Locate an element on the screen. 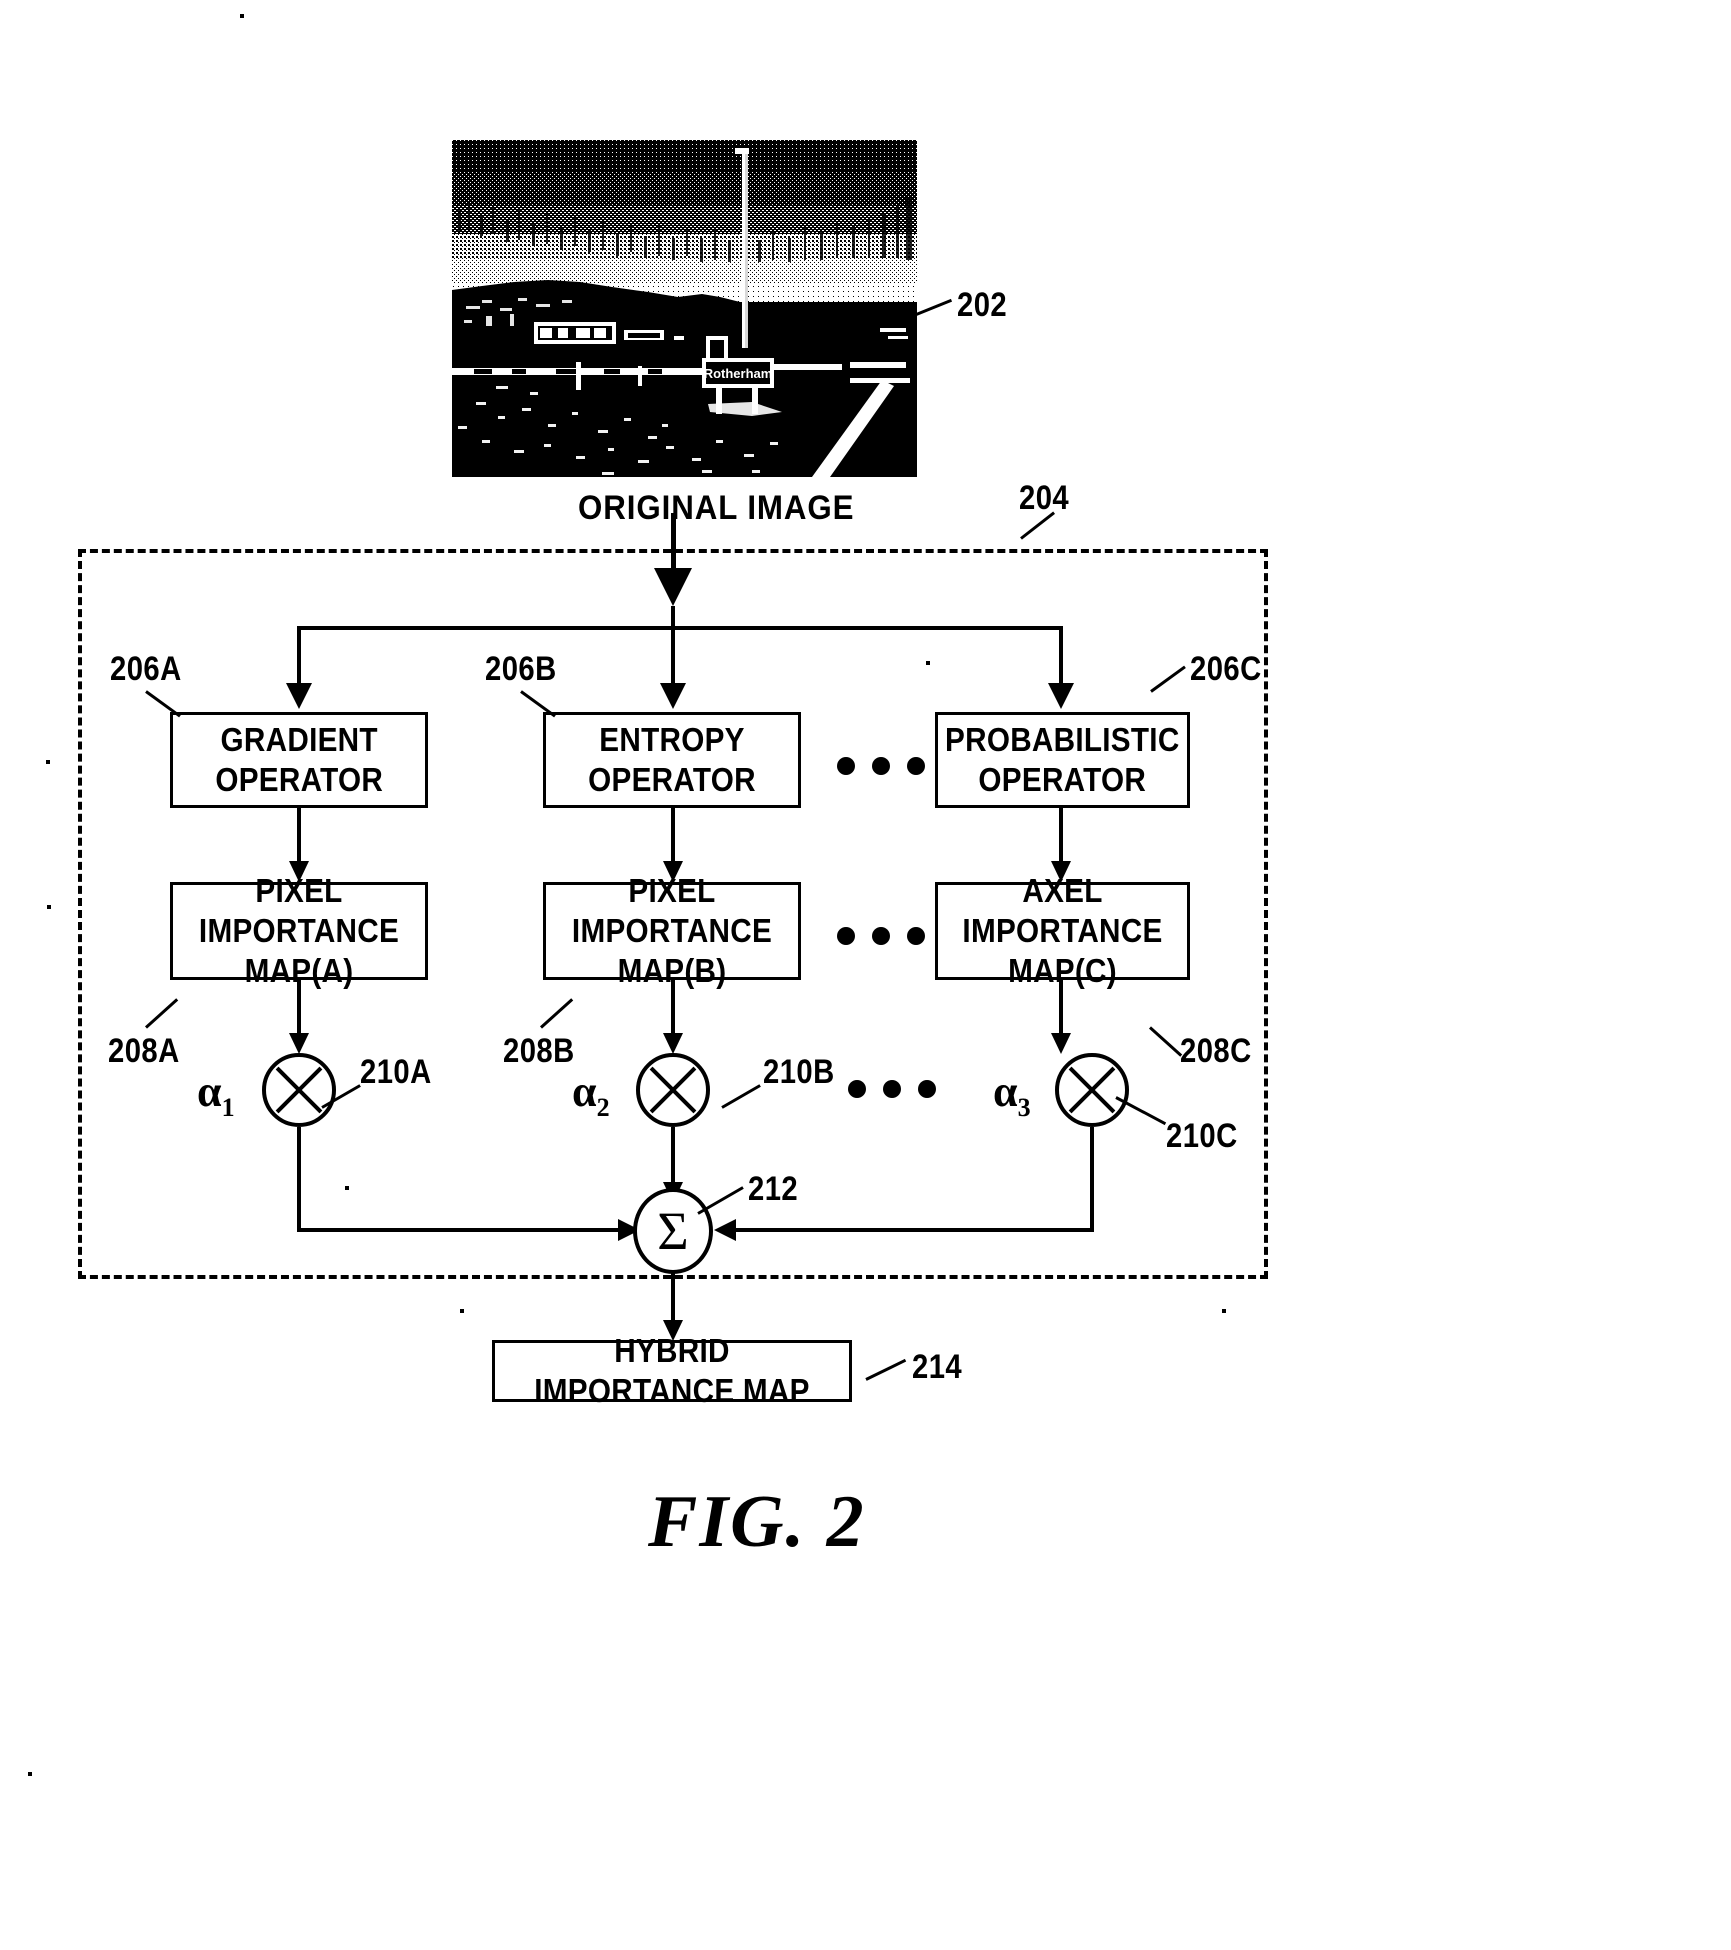 The height and width of the screenshot is (1950, 1731). multiplier-node-b is located at coordinates (673, 1090).